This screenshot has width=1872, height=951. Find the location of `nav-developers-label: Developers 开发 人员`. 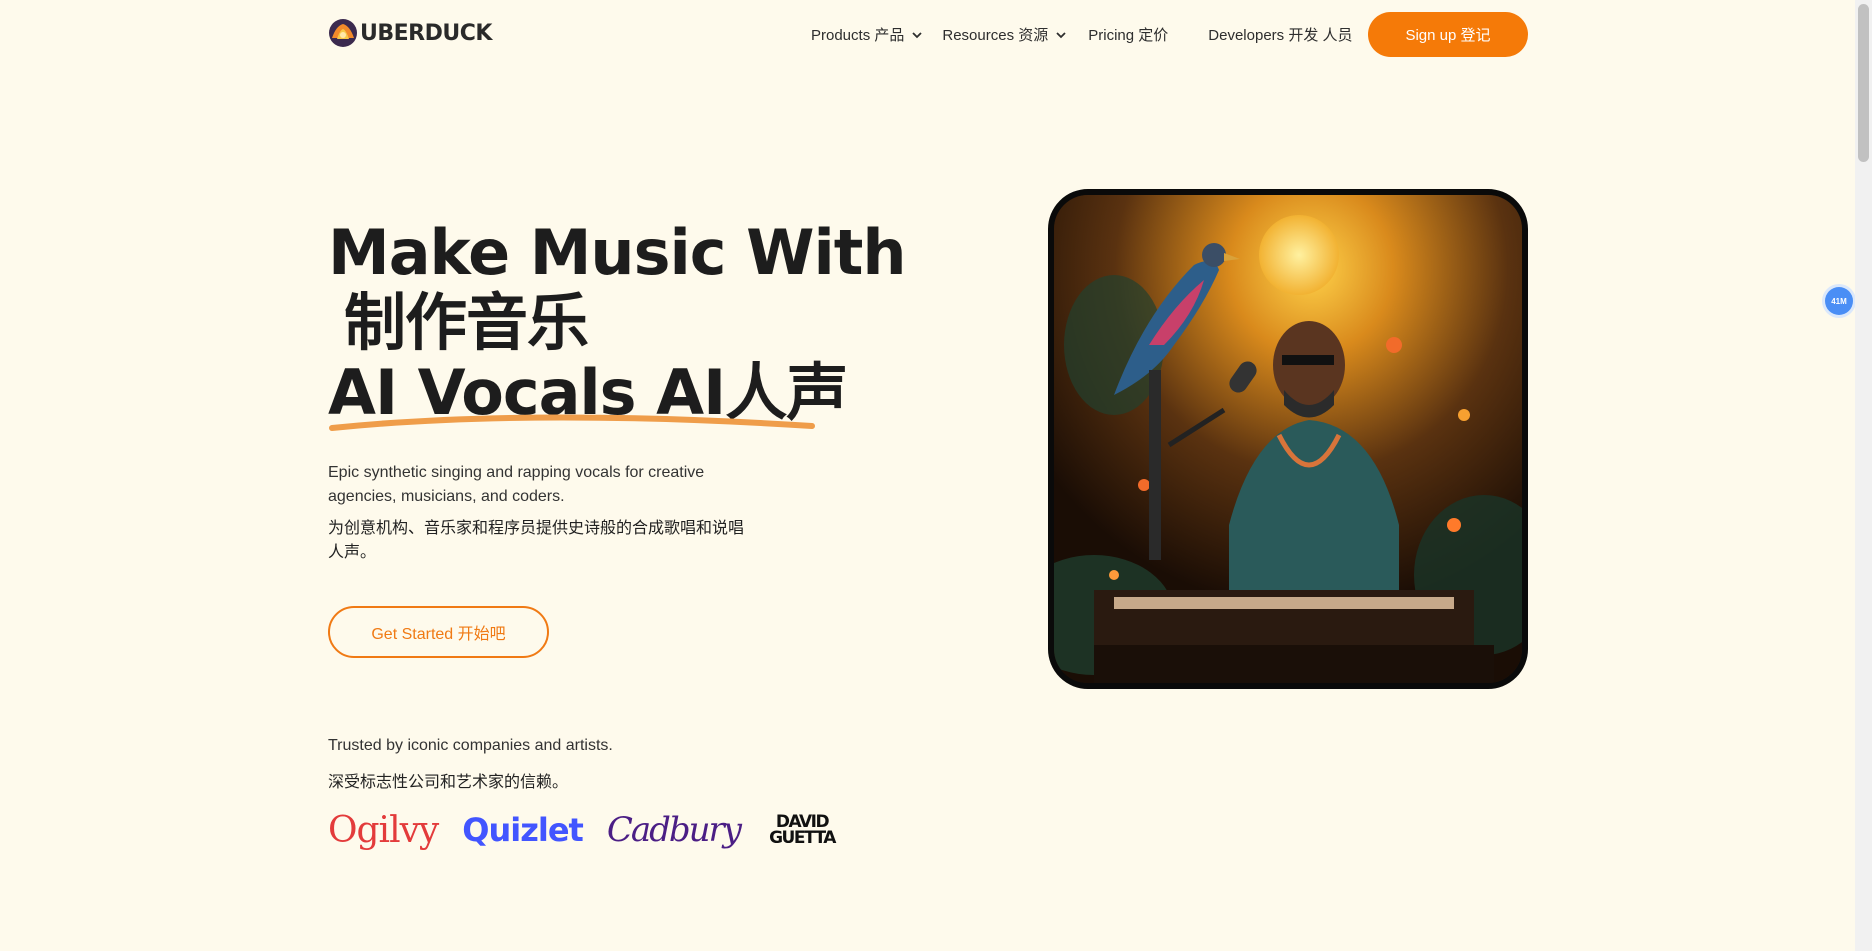

nav-developers-label: Developers 开发 人员 is located at coordinates (1280, 35).